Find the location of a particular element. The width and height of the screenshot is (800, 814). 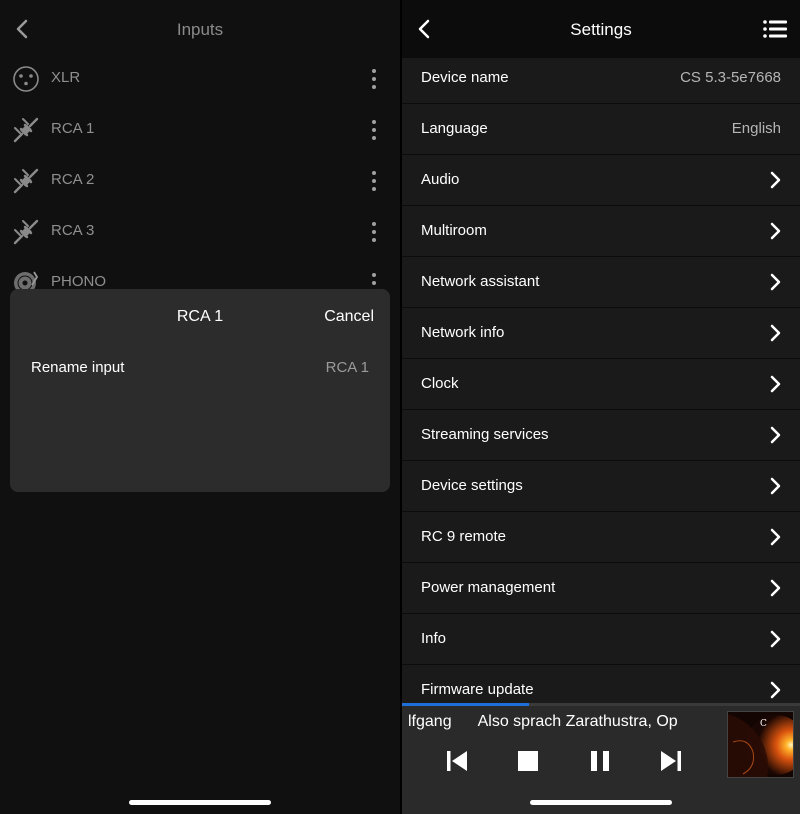

list-menu-icon is located at coordinates (775, 29).